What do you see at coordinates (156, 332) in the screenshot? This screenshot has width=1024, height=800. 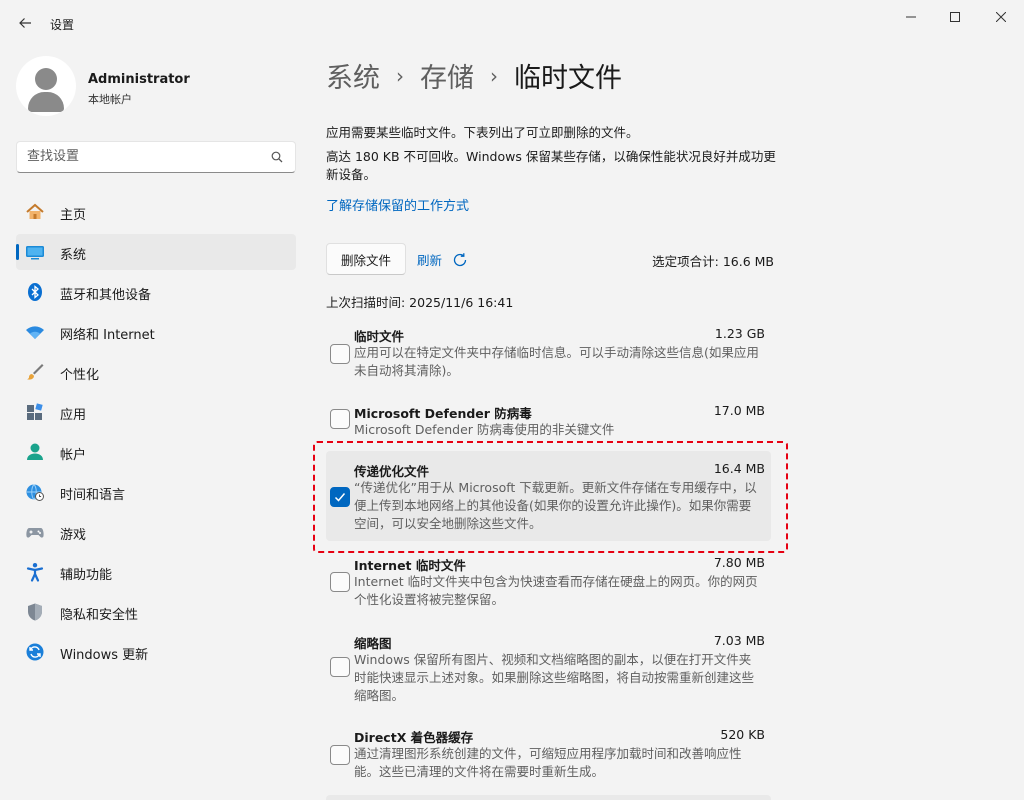 I see `sidebar-item-network: 网络和 Internet` at bounding box center [156, 332].